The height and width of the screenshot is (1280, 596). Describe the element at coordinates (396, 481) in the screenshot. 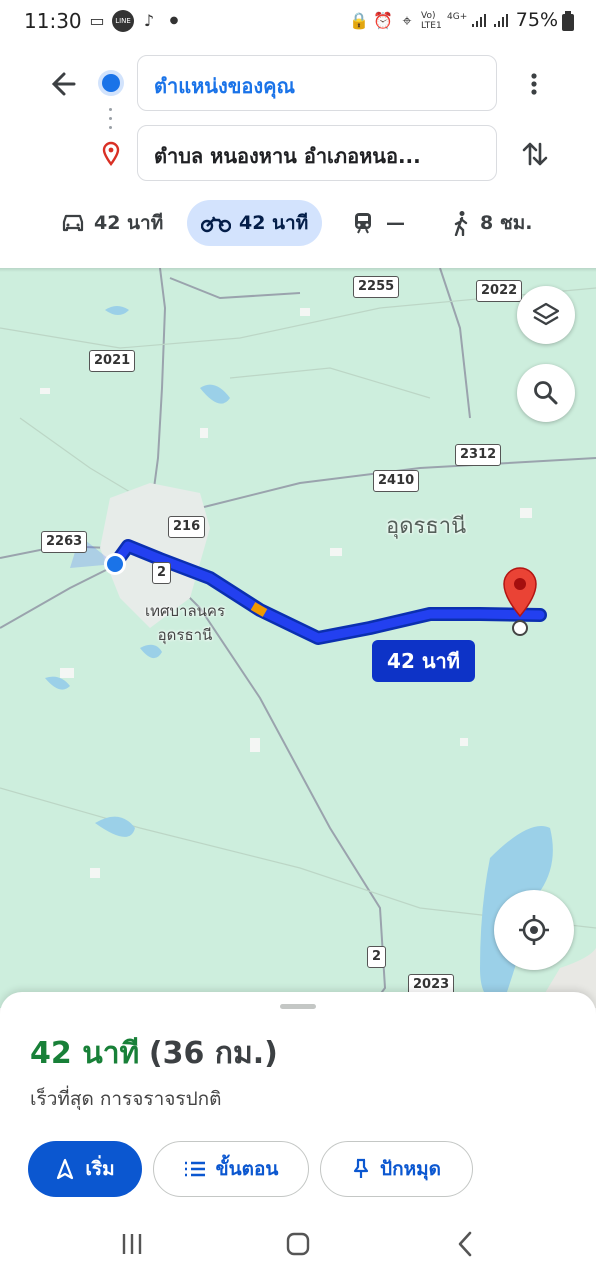

I see `road-sign: 2410` at that location.